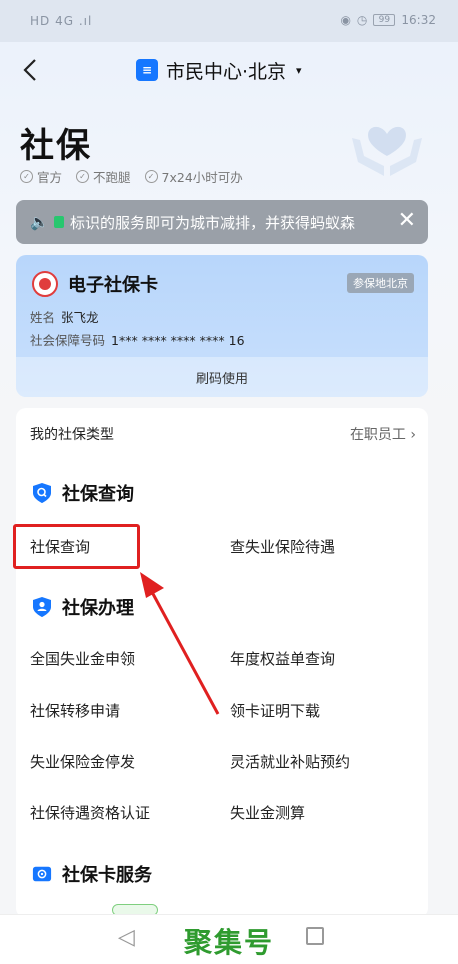  Describe the element at coordinates (64, 317) in the screenshot. I see `card-name-row: 姓名 张飞龙` at that location.